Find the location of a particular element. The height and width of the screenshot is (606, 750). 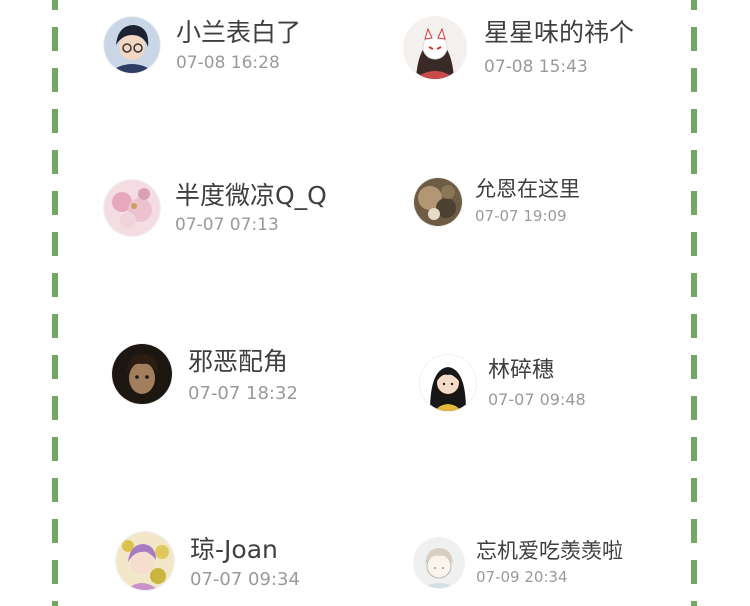

username: 星星味的祎个 is located at coordinates (559, 32).